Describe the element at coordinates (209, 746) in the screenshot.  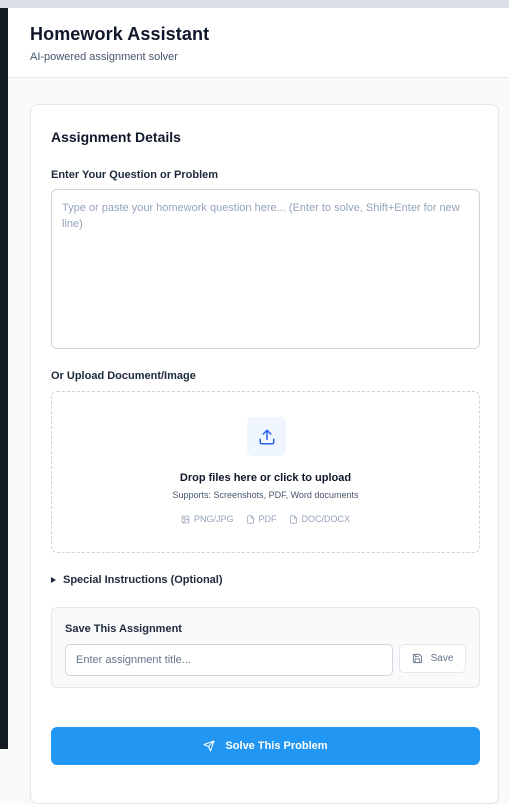
I see `send-icon` at that location.